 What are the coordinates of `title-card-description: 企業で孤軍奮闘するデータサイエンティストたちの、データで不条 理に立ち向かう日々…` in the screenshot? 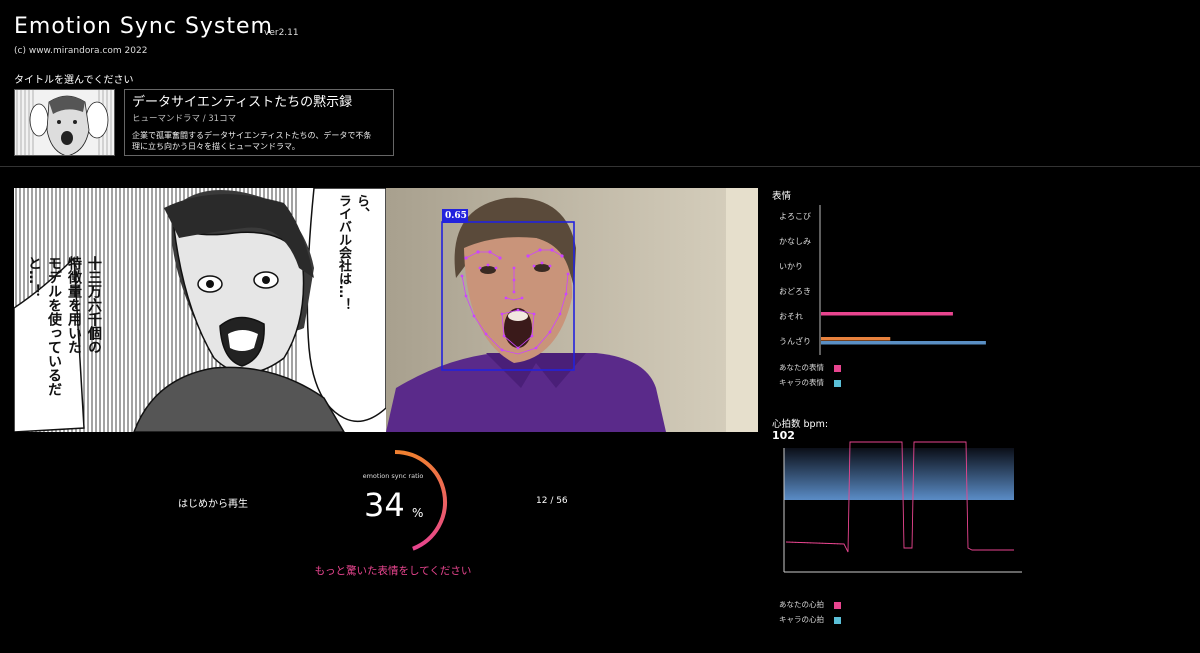 It's located at (259, 141).